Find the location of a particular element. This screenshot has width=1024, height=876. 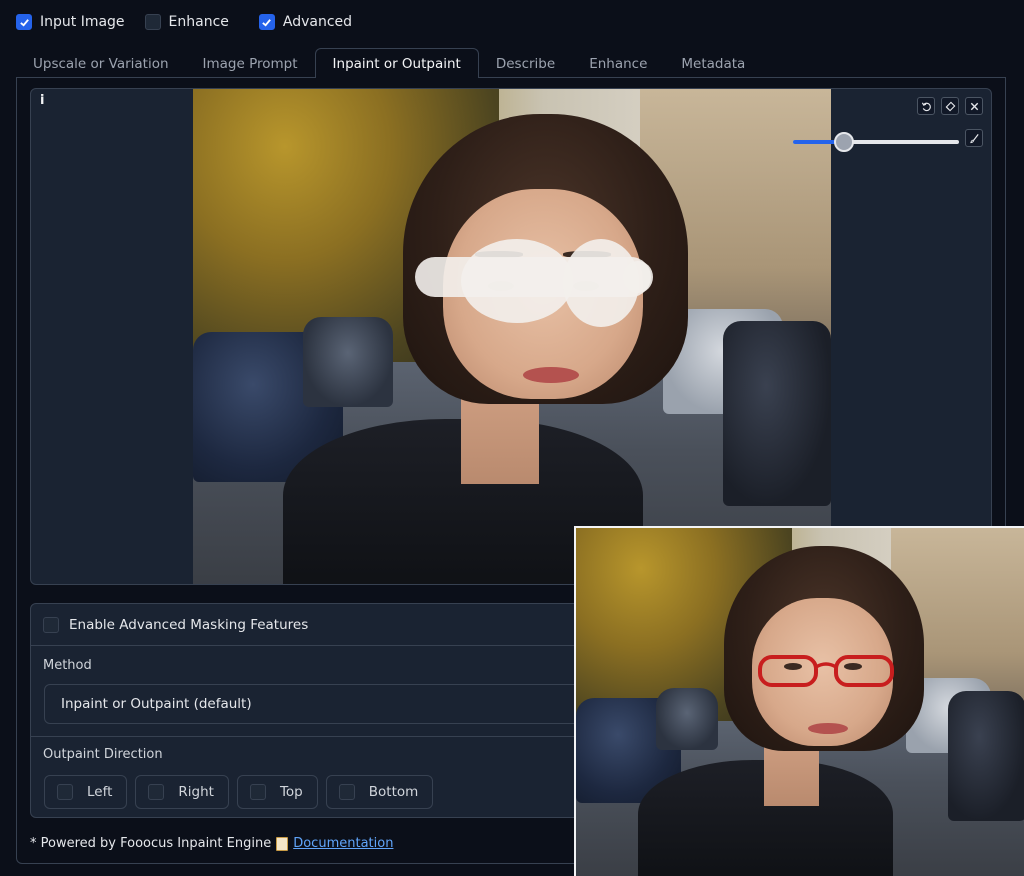

advanced-masking-checkbox is located at coordinates (51, 625).